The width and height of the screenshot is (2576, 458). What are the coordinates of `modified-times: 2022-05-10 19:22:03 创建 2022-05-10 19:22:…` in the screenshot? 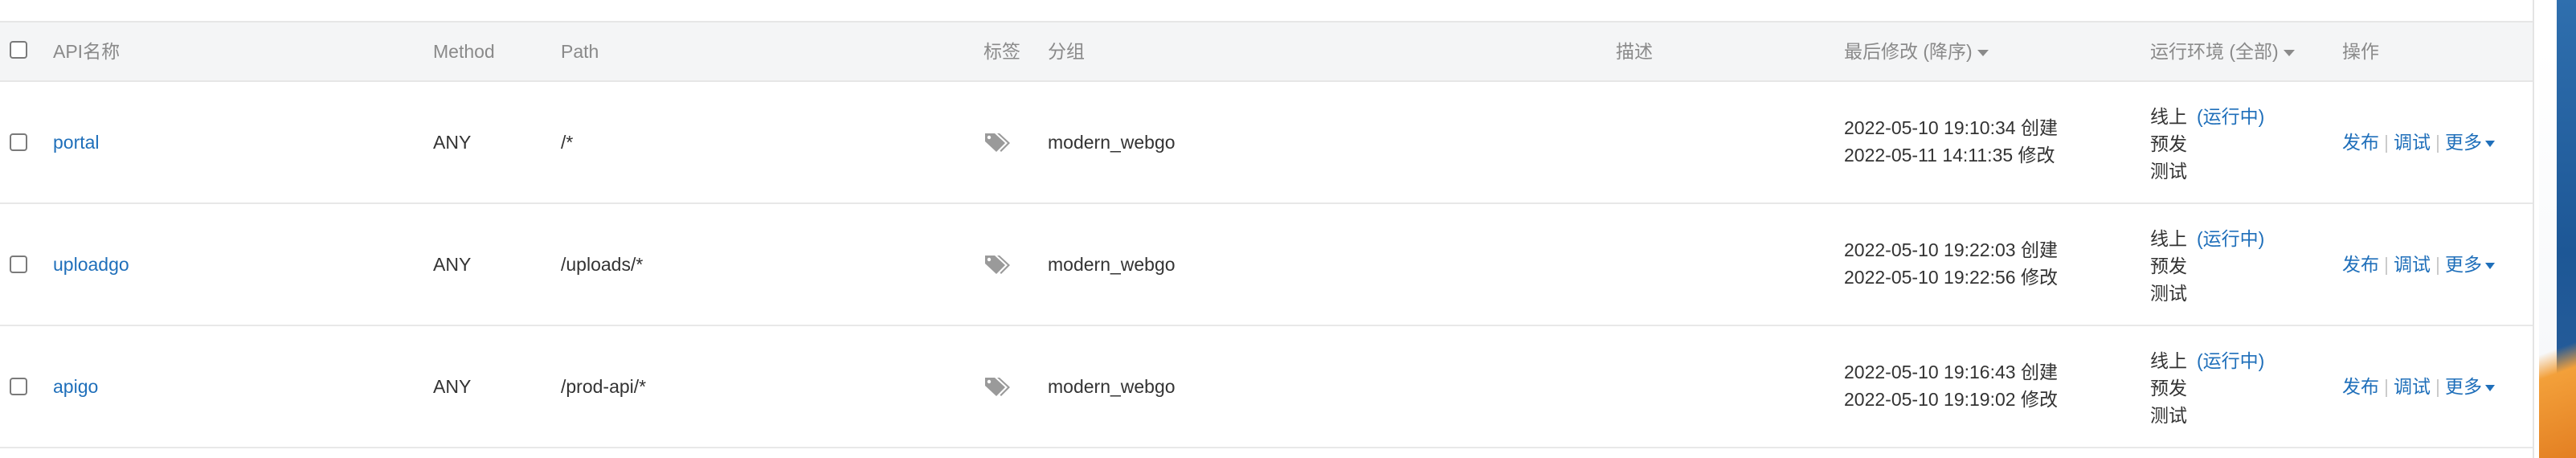 It's located at (1951, 263).